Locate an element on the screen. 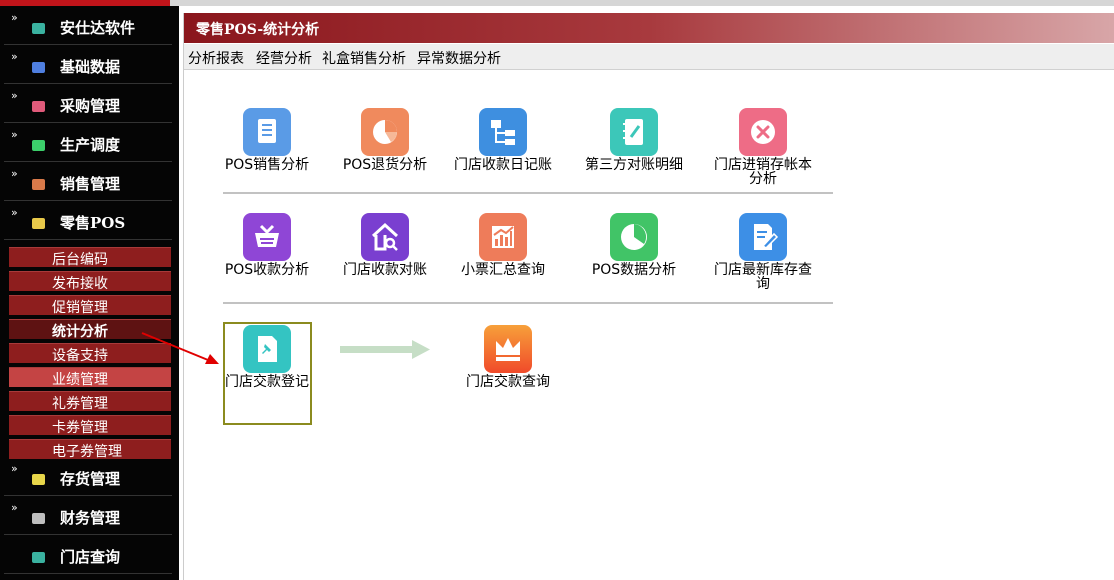 This screenshot has height=580, width=1114. panel-titlebar: 零售POS-统计分析 is located at coordinates (649, 28).